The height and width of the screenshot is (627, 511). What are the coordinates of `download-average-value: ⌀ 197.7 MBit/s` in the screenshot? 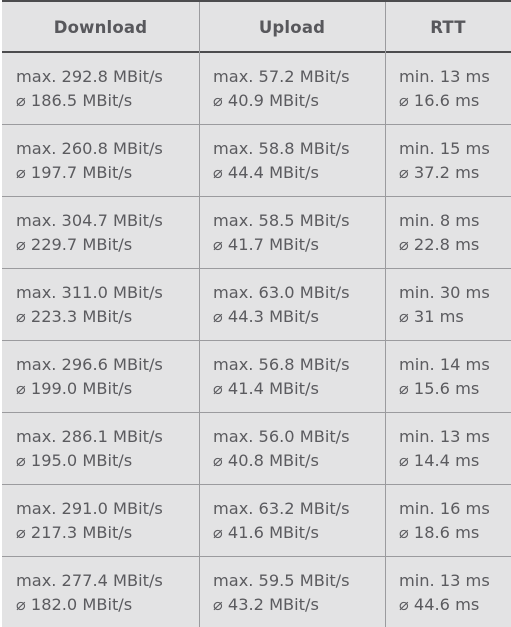 It's located at (74, 172).